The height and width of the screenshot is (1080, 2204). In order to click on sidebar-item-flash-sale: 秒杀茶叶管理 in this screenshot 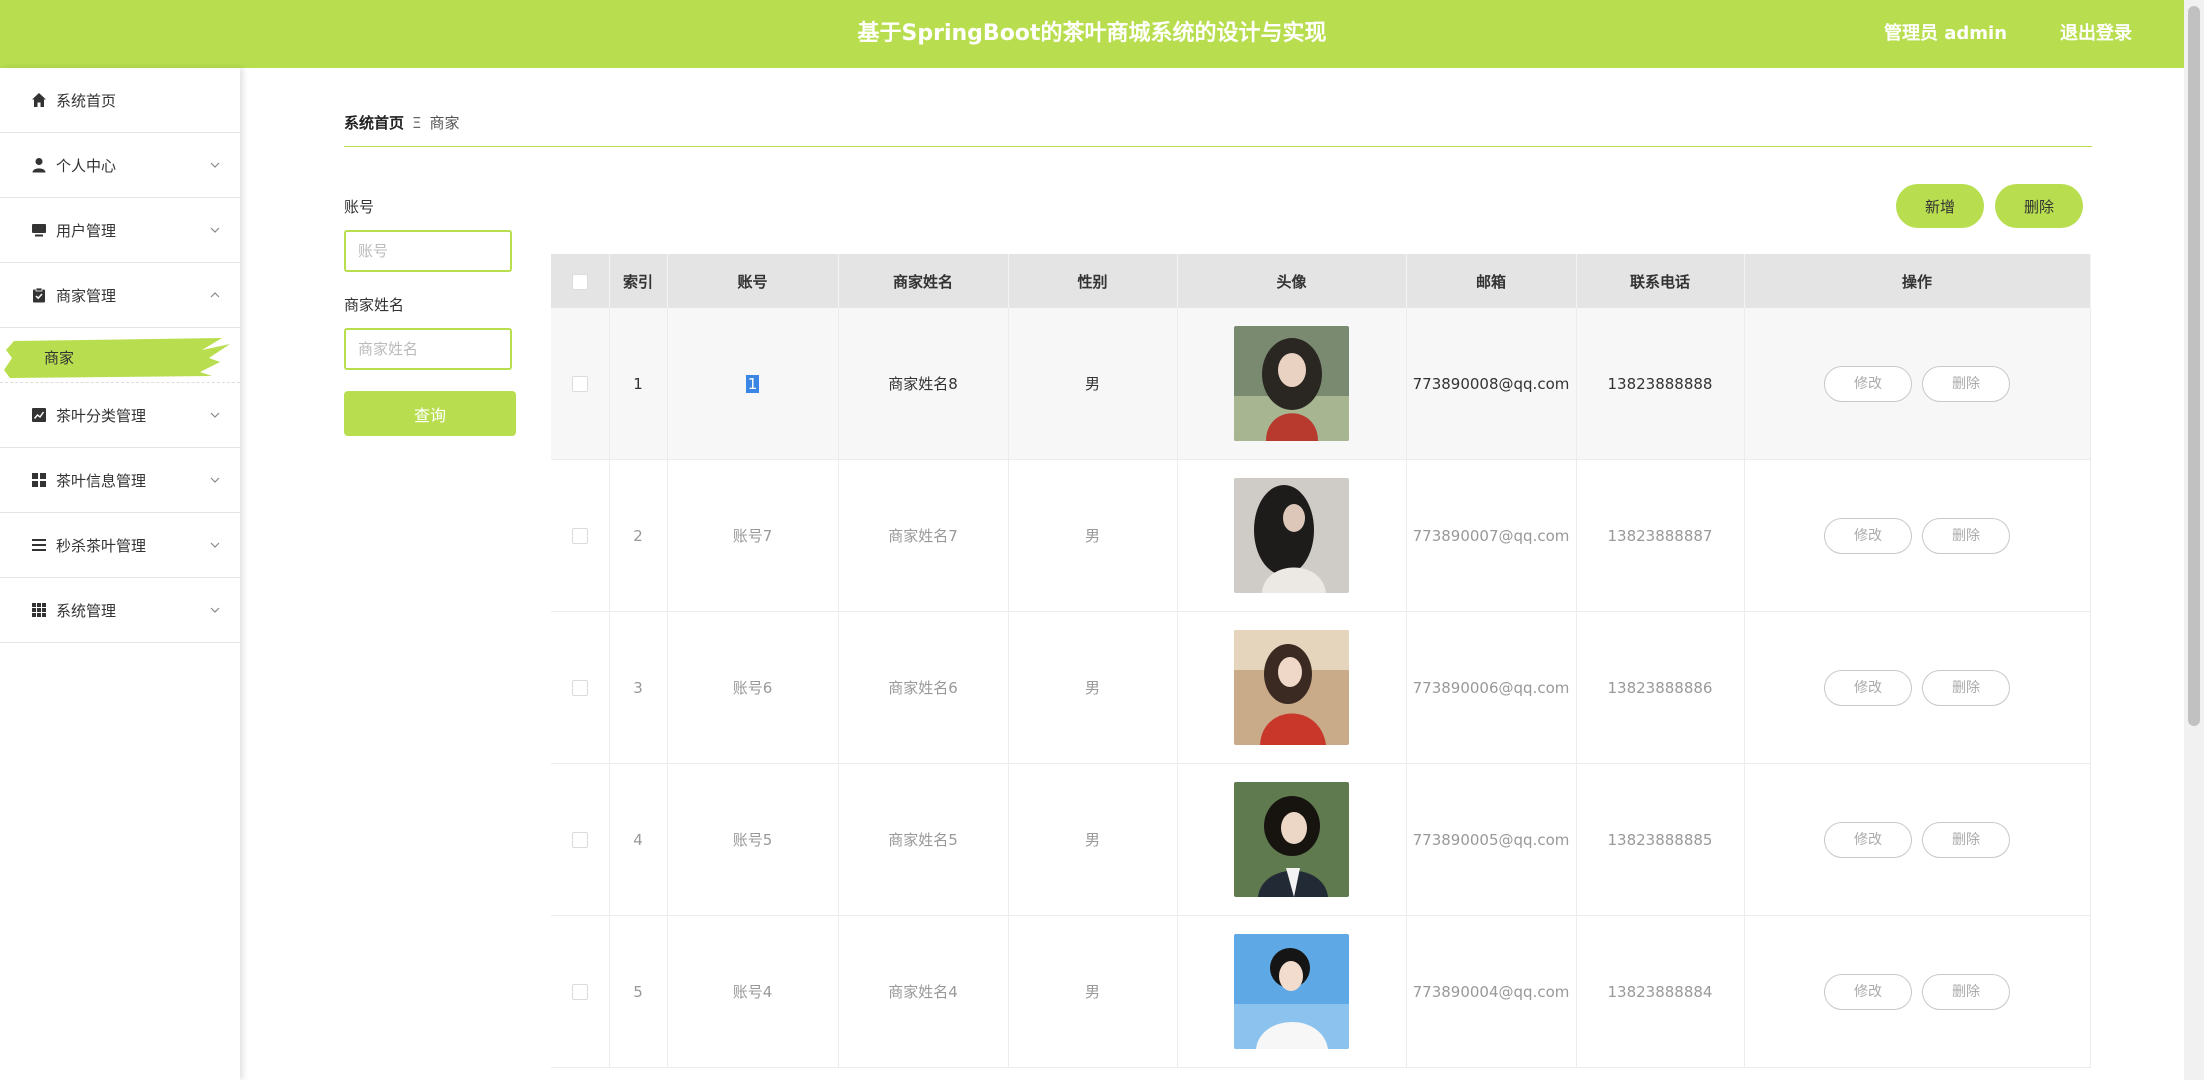, I will do `click(120, 545)`.